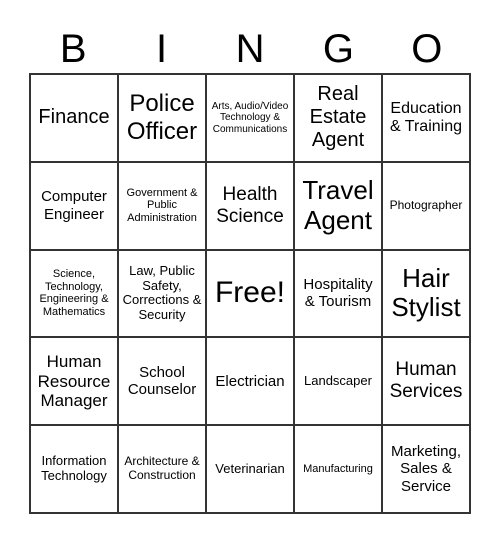 The width and height of the screenshot is (500, 544). Describe the element at coordinates (73, 49) in the screenshot. I see `header-letter-b: B` at that location.